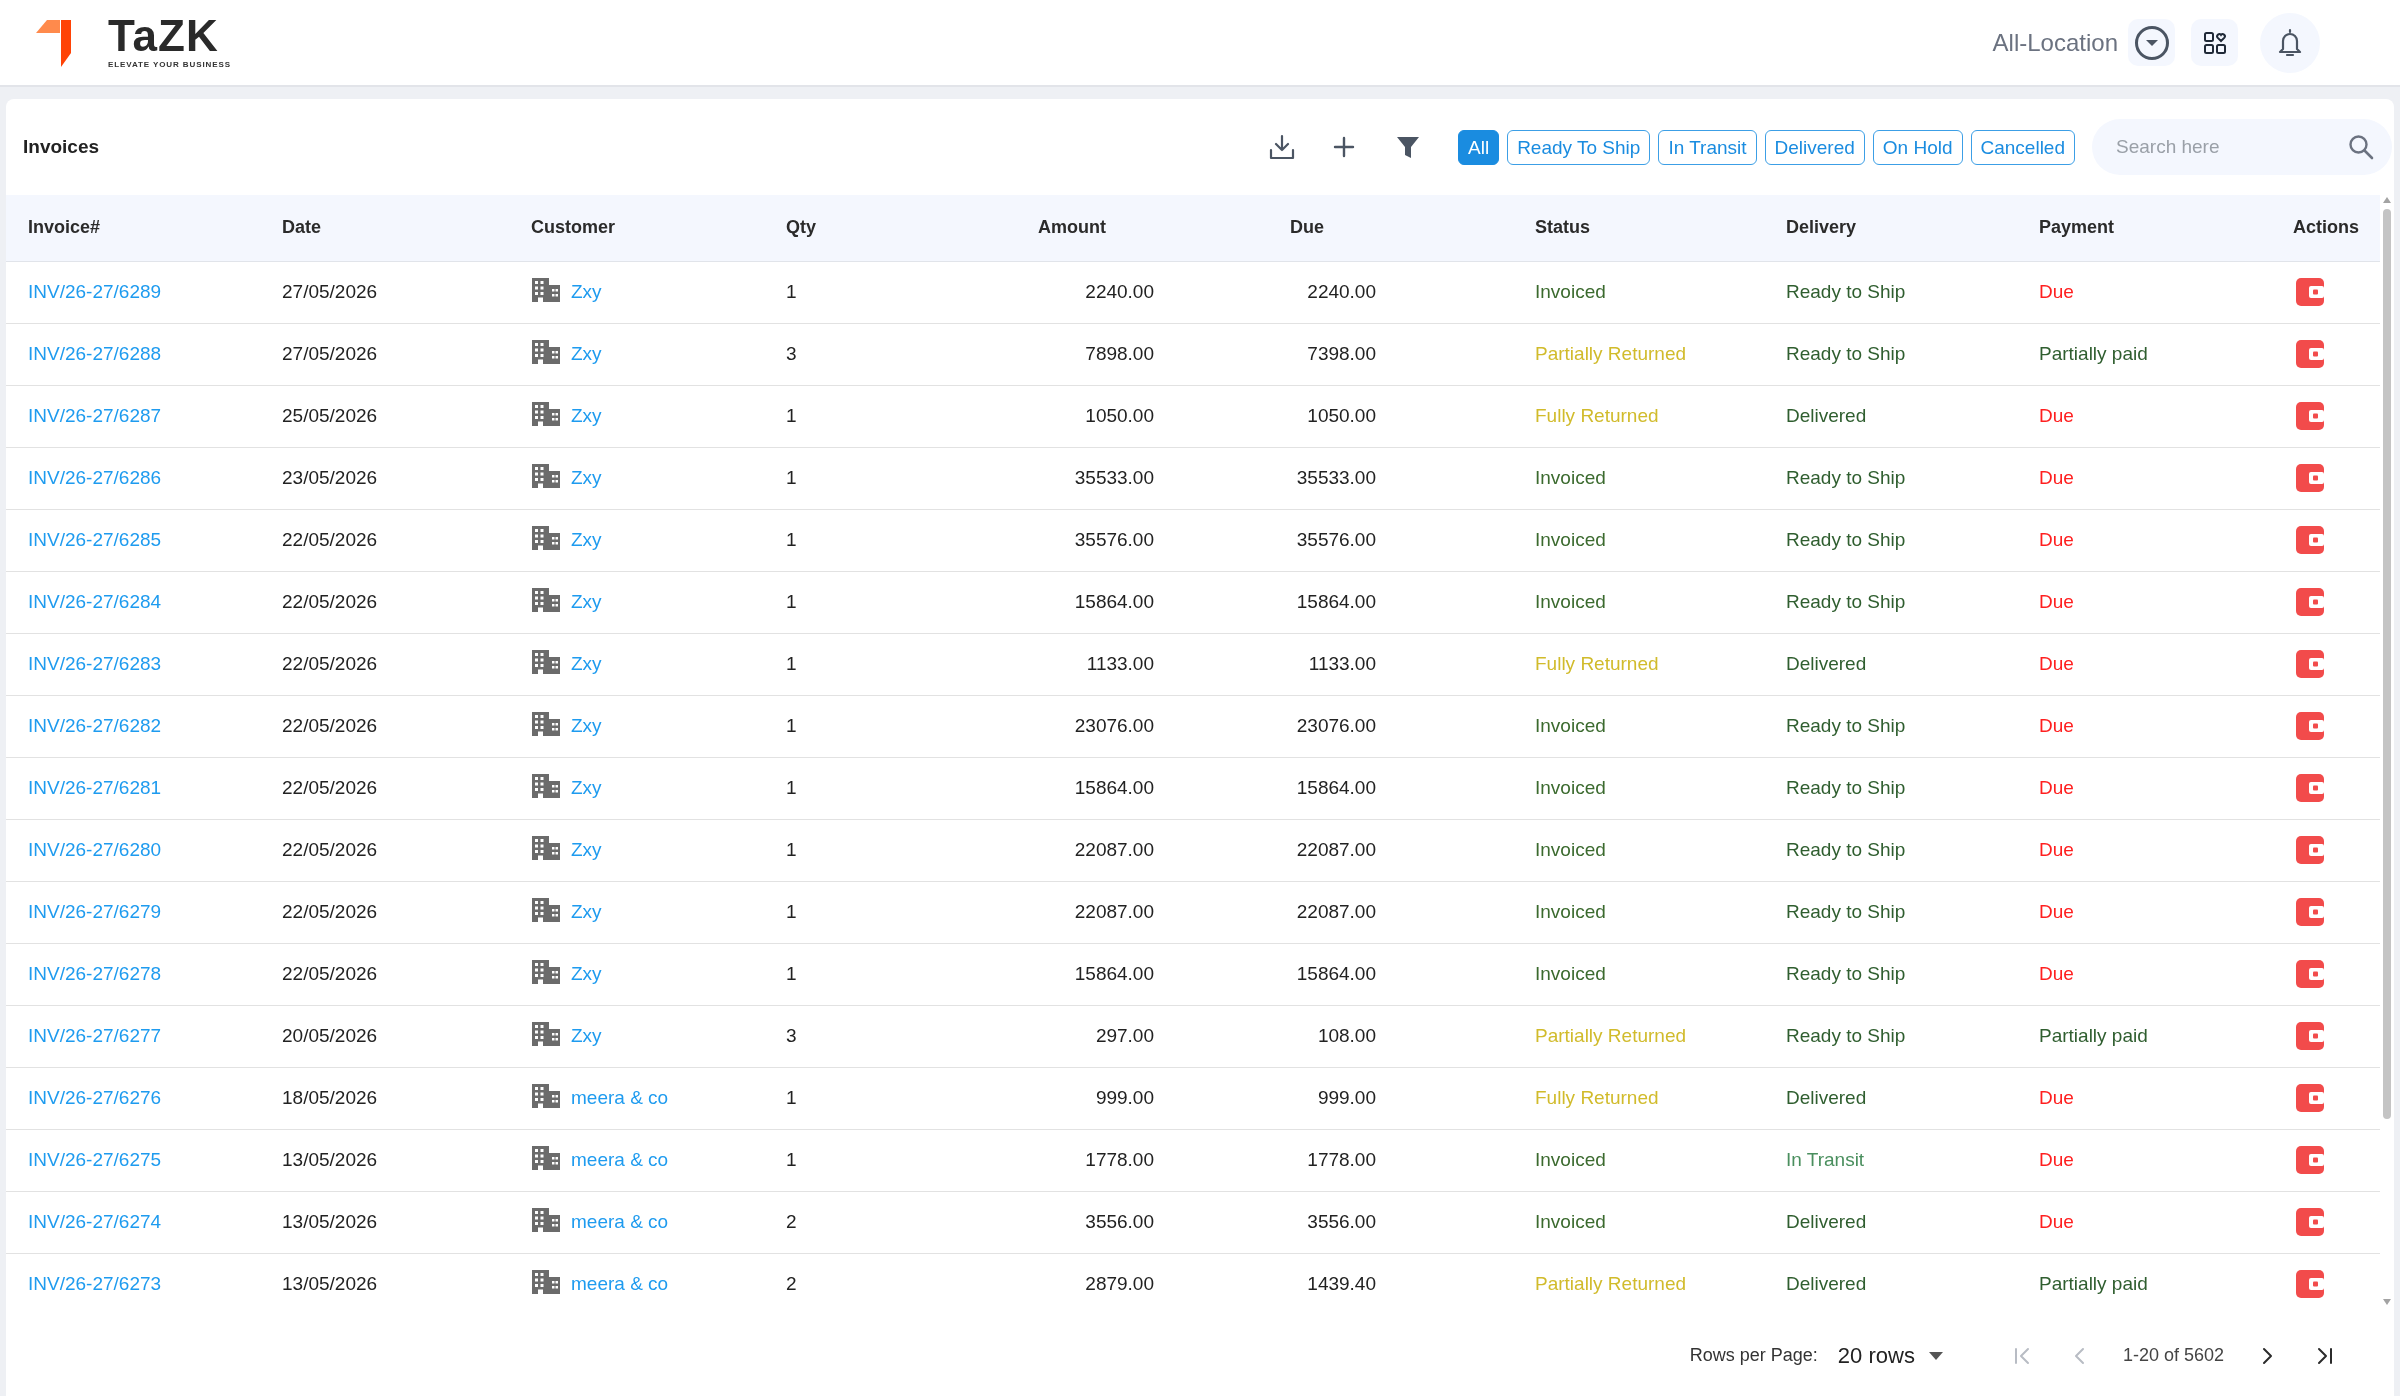  Describe the element at coordinates (95, 1283) in the screenshot. I see `invoice-link: INV/26-27/6273` at that location.